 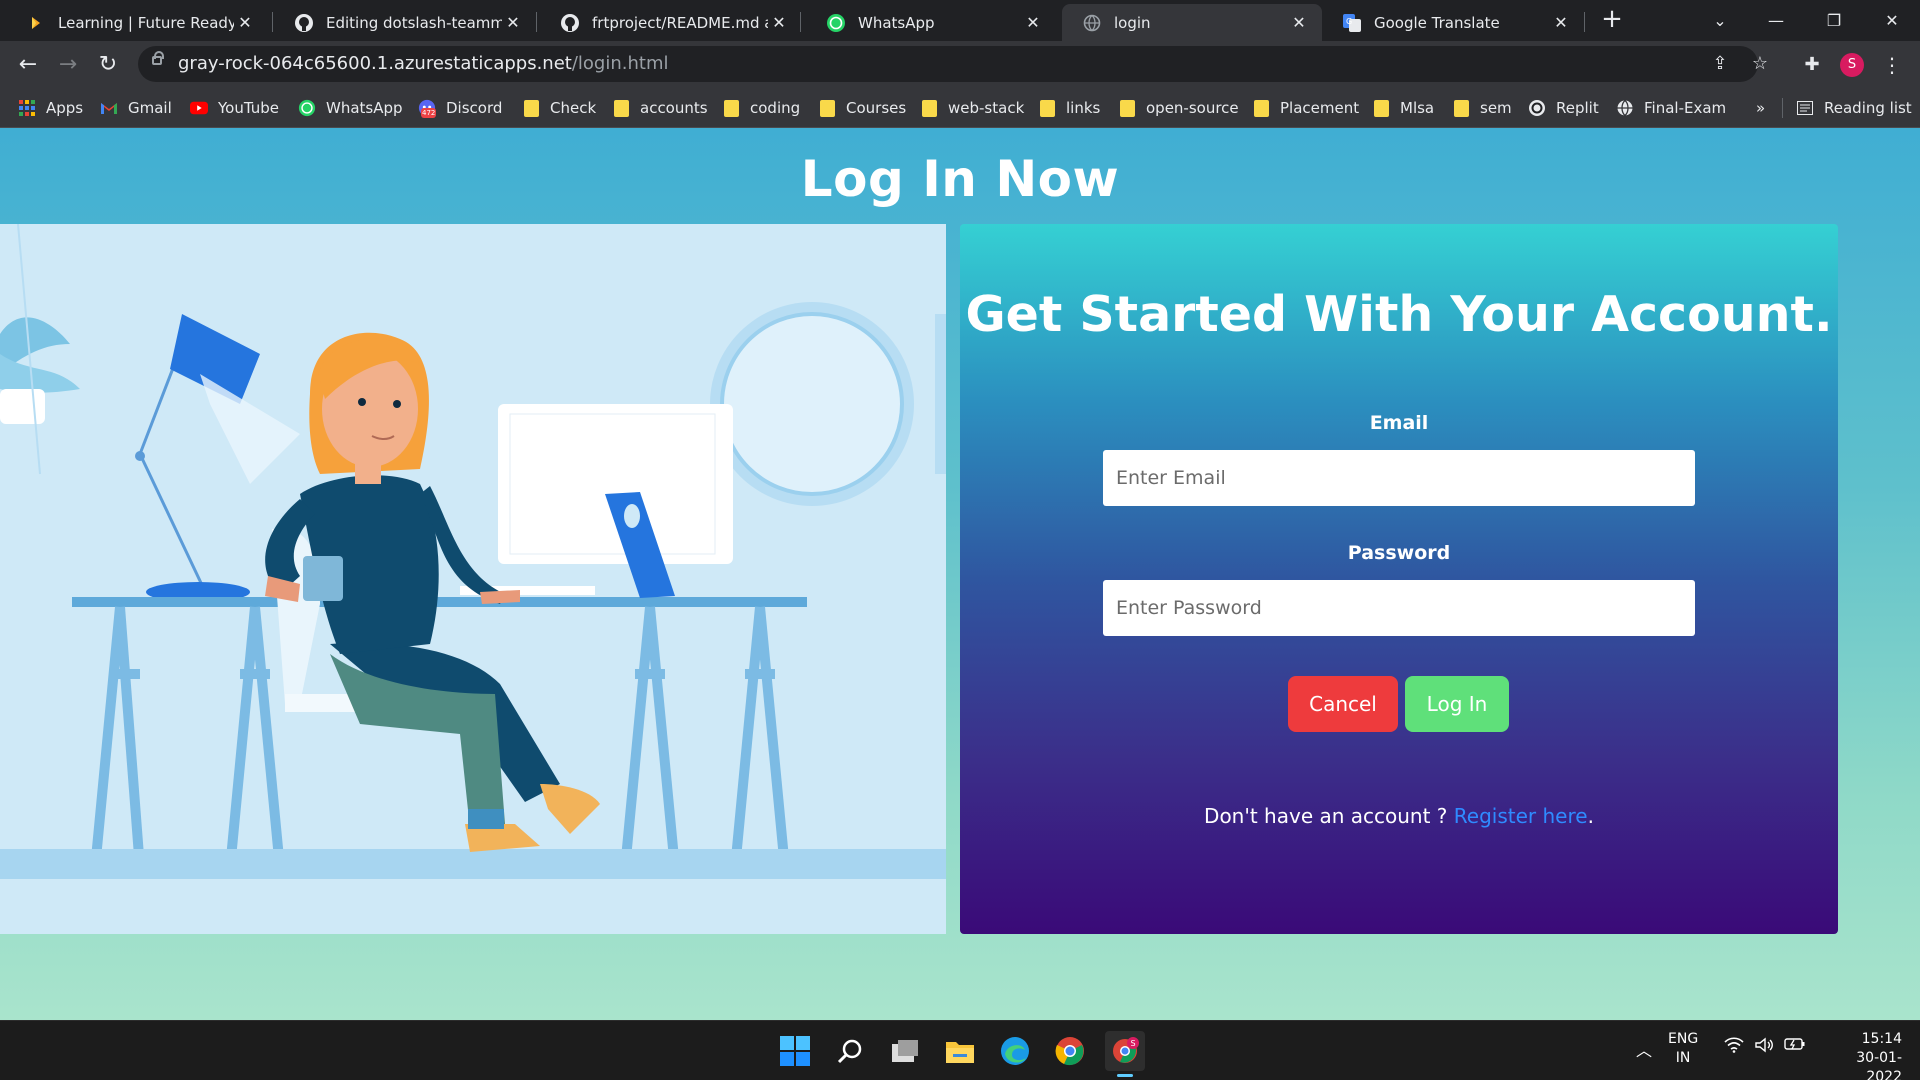 I want to click on new-tab-button: +, so click(x=1612, y=20).